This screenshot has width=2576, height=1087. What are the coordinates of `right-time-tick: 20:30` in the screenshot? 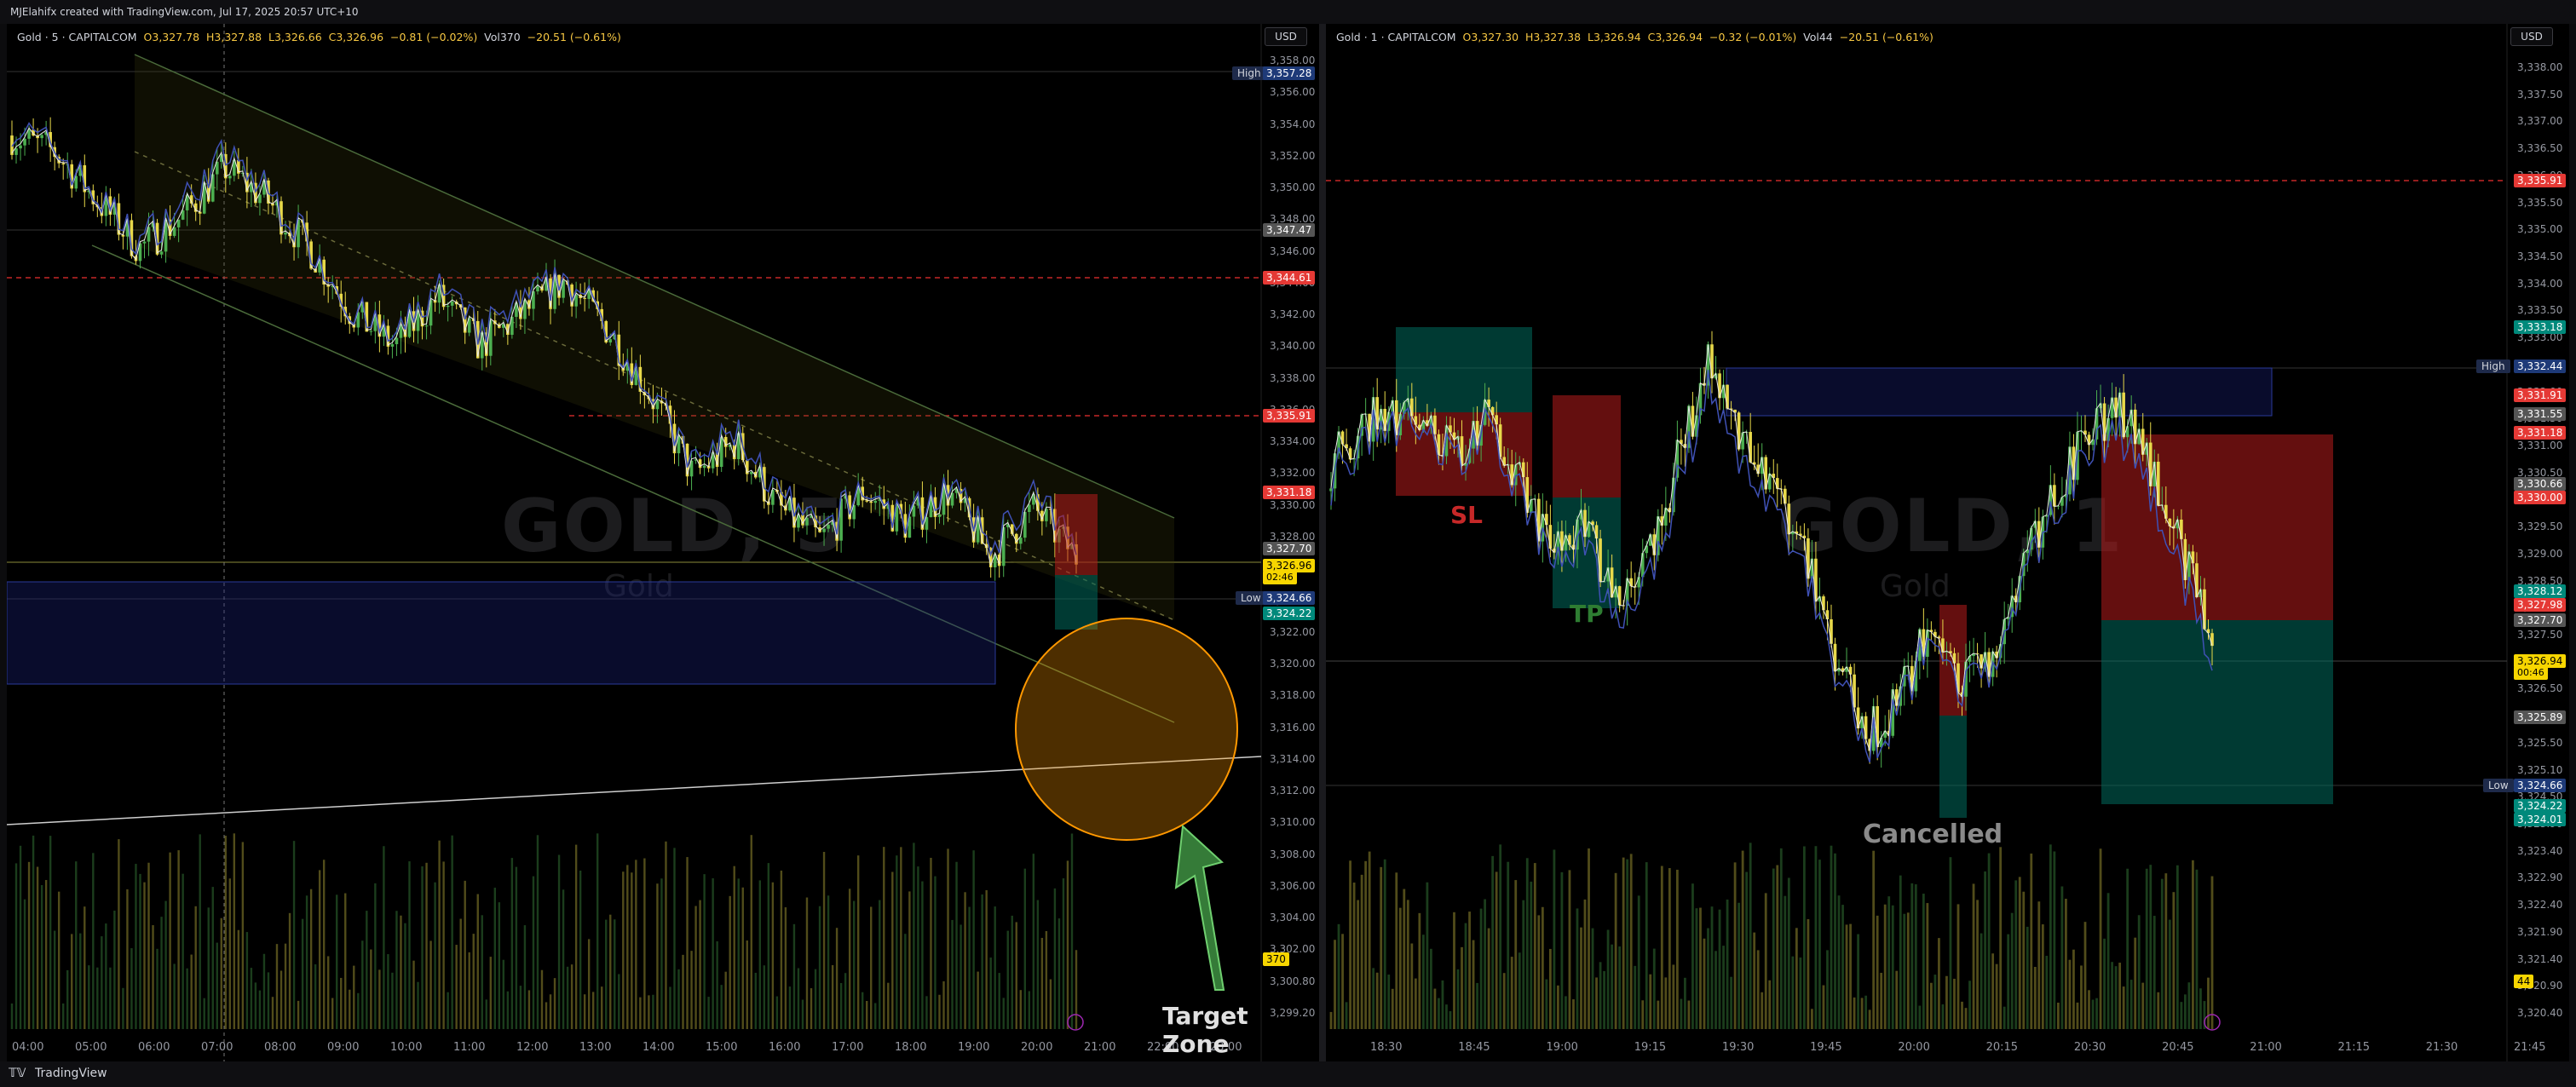 It's located at (2089, 1047).